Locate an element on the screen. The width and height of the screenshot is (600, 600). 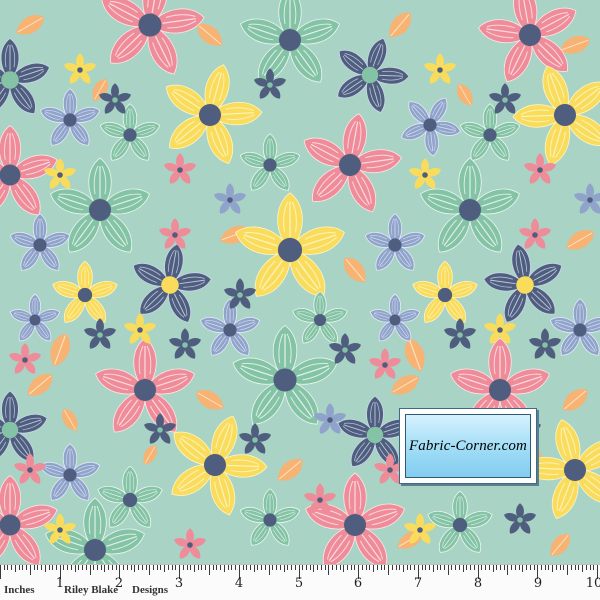
ruler-number: 3 is located at coordinates (179, 583).